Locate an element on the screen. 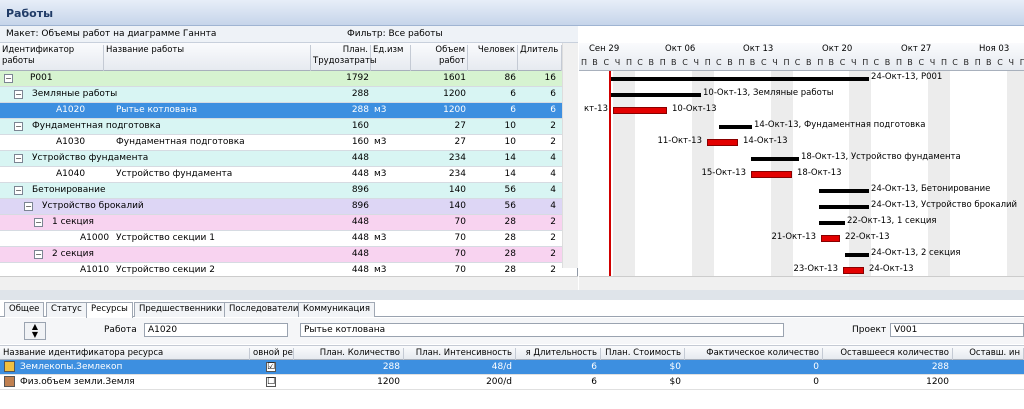 This screenshot has width=1024, height=409. tab-2: Ресурсы is located at coordinates (109, 310).